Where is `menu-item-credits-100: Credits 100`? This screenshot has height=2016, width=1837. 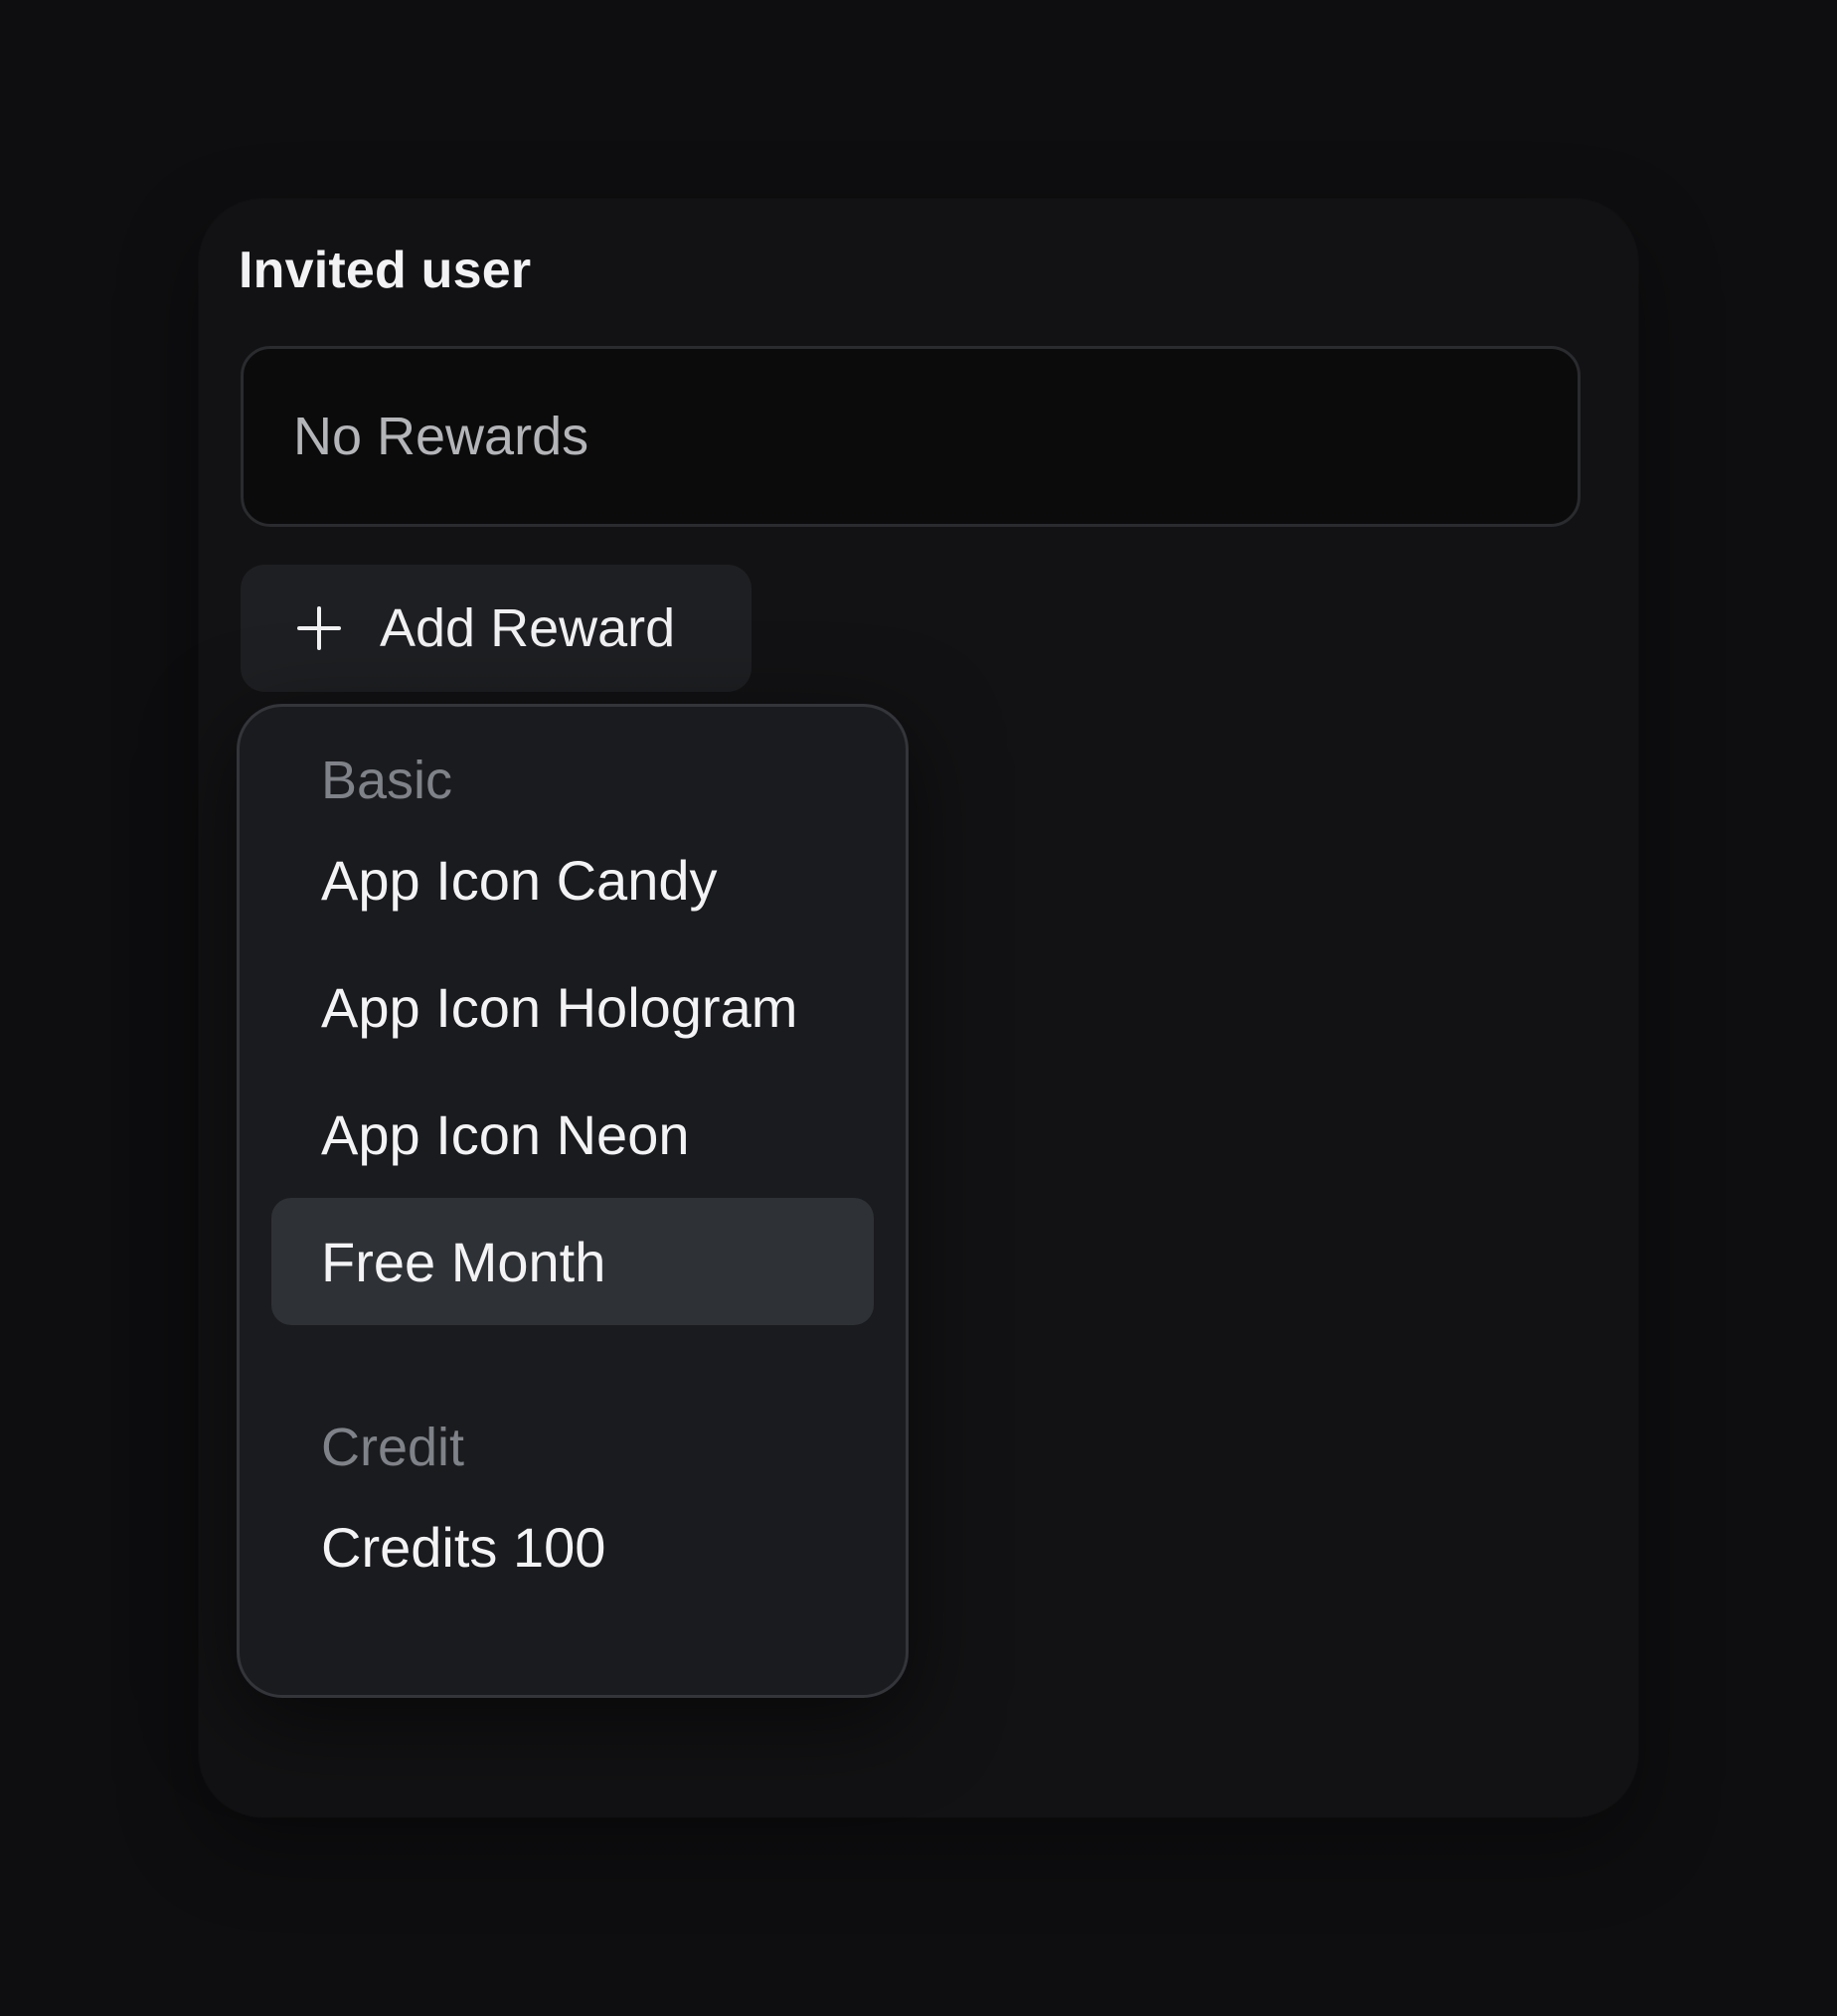 menu-item-credits-100: Credits 100 is located at coordinates (572, 1546).